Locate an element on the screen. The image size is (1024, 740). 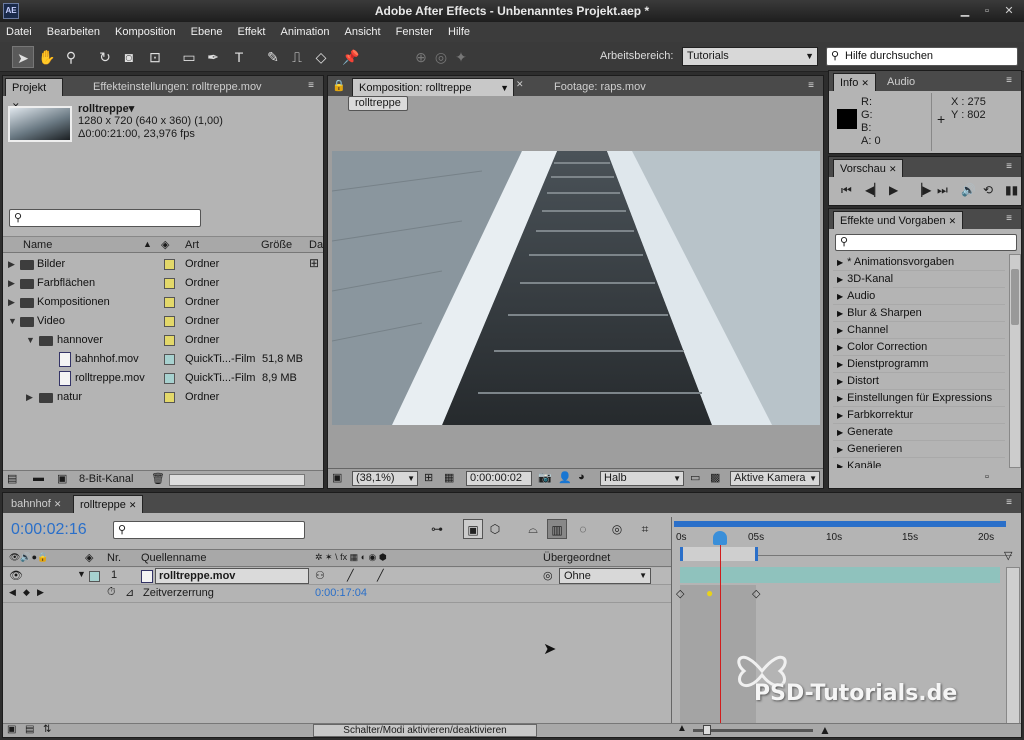
bitdepth-label: 8-Bit-Kanal is located at coordinates (106, 479).